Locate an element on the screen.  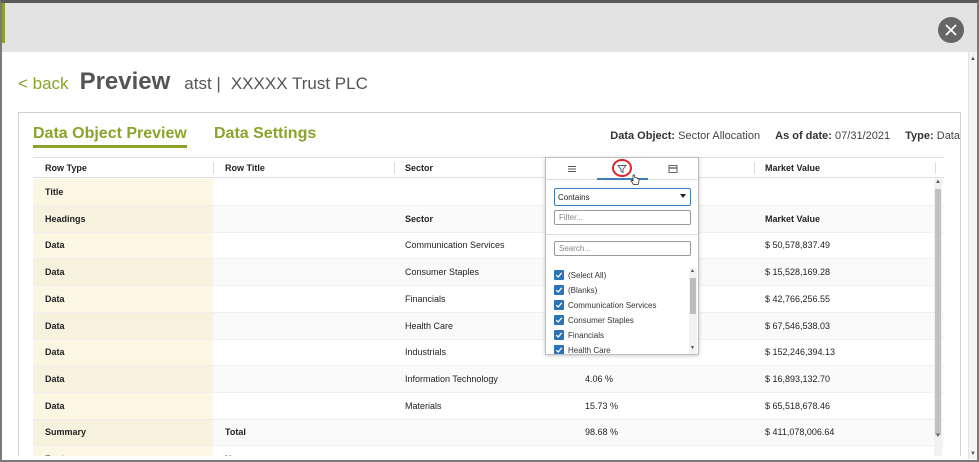
tab-data-settings: Data Settings is located at coordinates (265, 134).